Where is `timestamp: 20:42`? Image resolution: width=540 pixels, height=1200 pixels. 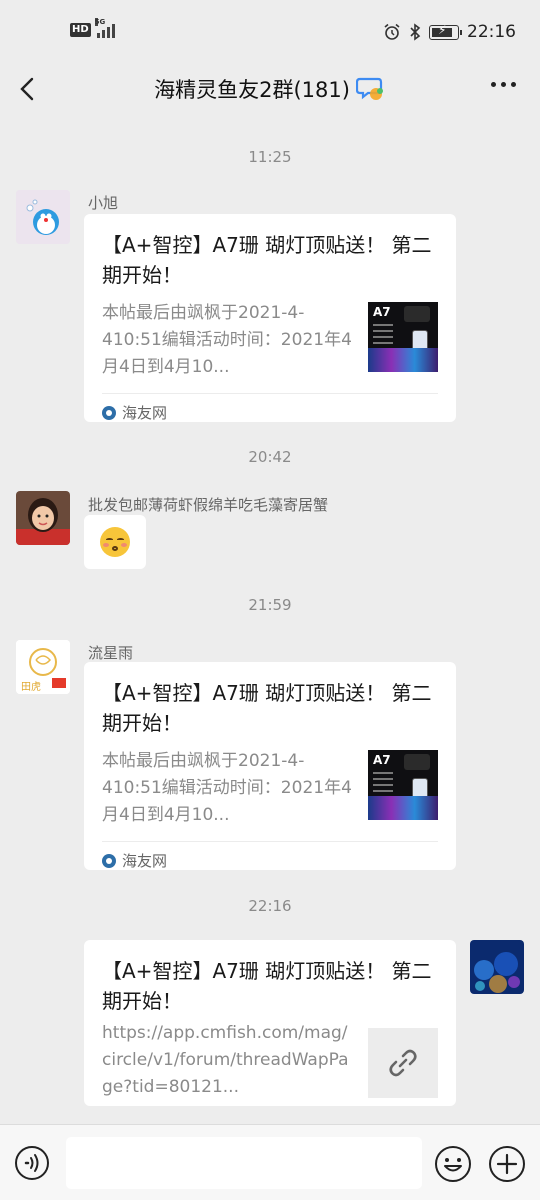
timestamp: 20:42 is located at coordinates (270, 457).